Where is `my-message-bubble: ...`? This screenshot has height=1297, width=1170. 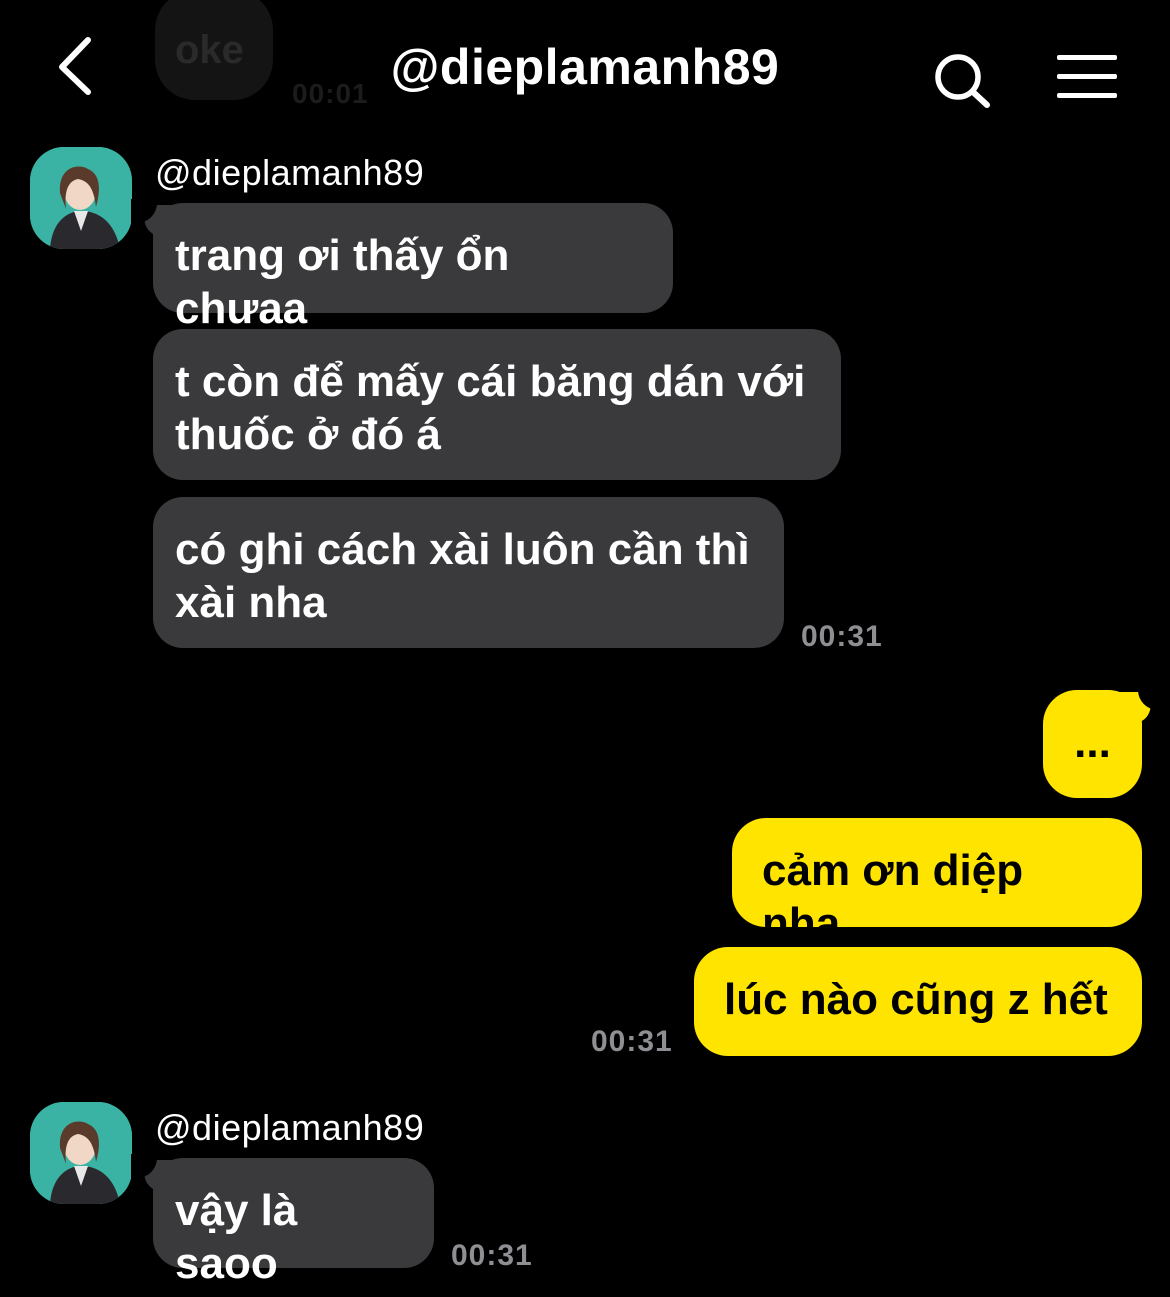 my-message-bubble: ... is located at coordinates (1103, 742).